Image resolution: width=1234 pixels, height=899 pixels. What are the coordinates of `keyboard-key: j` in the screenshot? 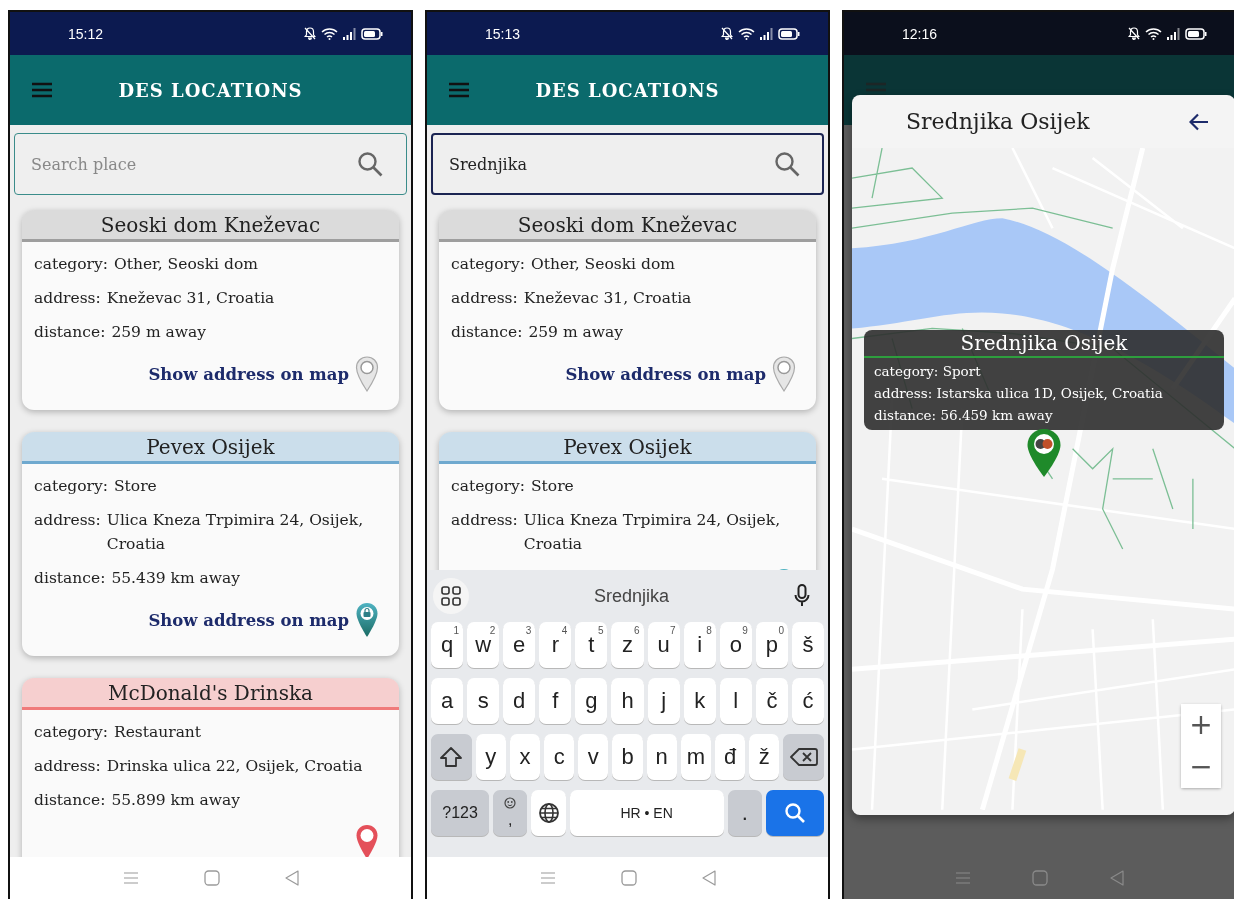 It's located at (663, 701).